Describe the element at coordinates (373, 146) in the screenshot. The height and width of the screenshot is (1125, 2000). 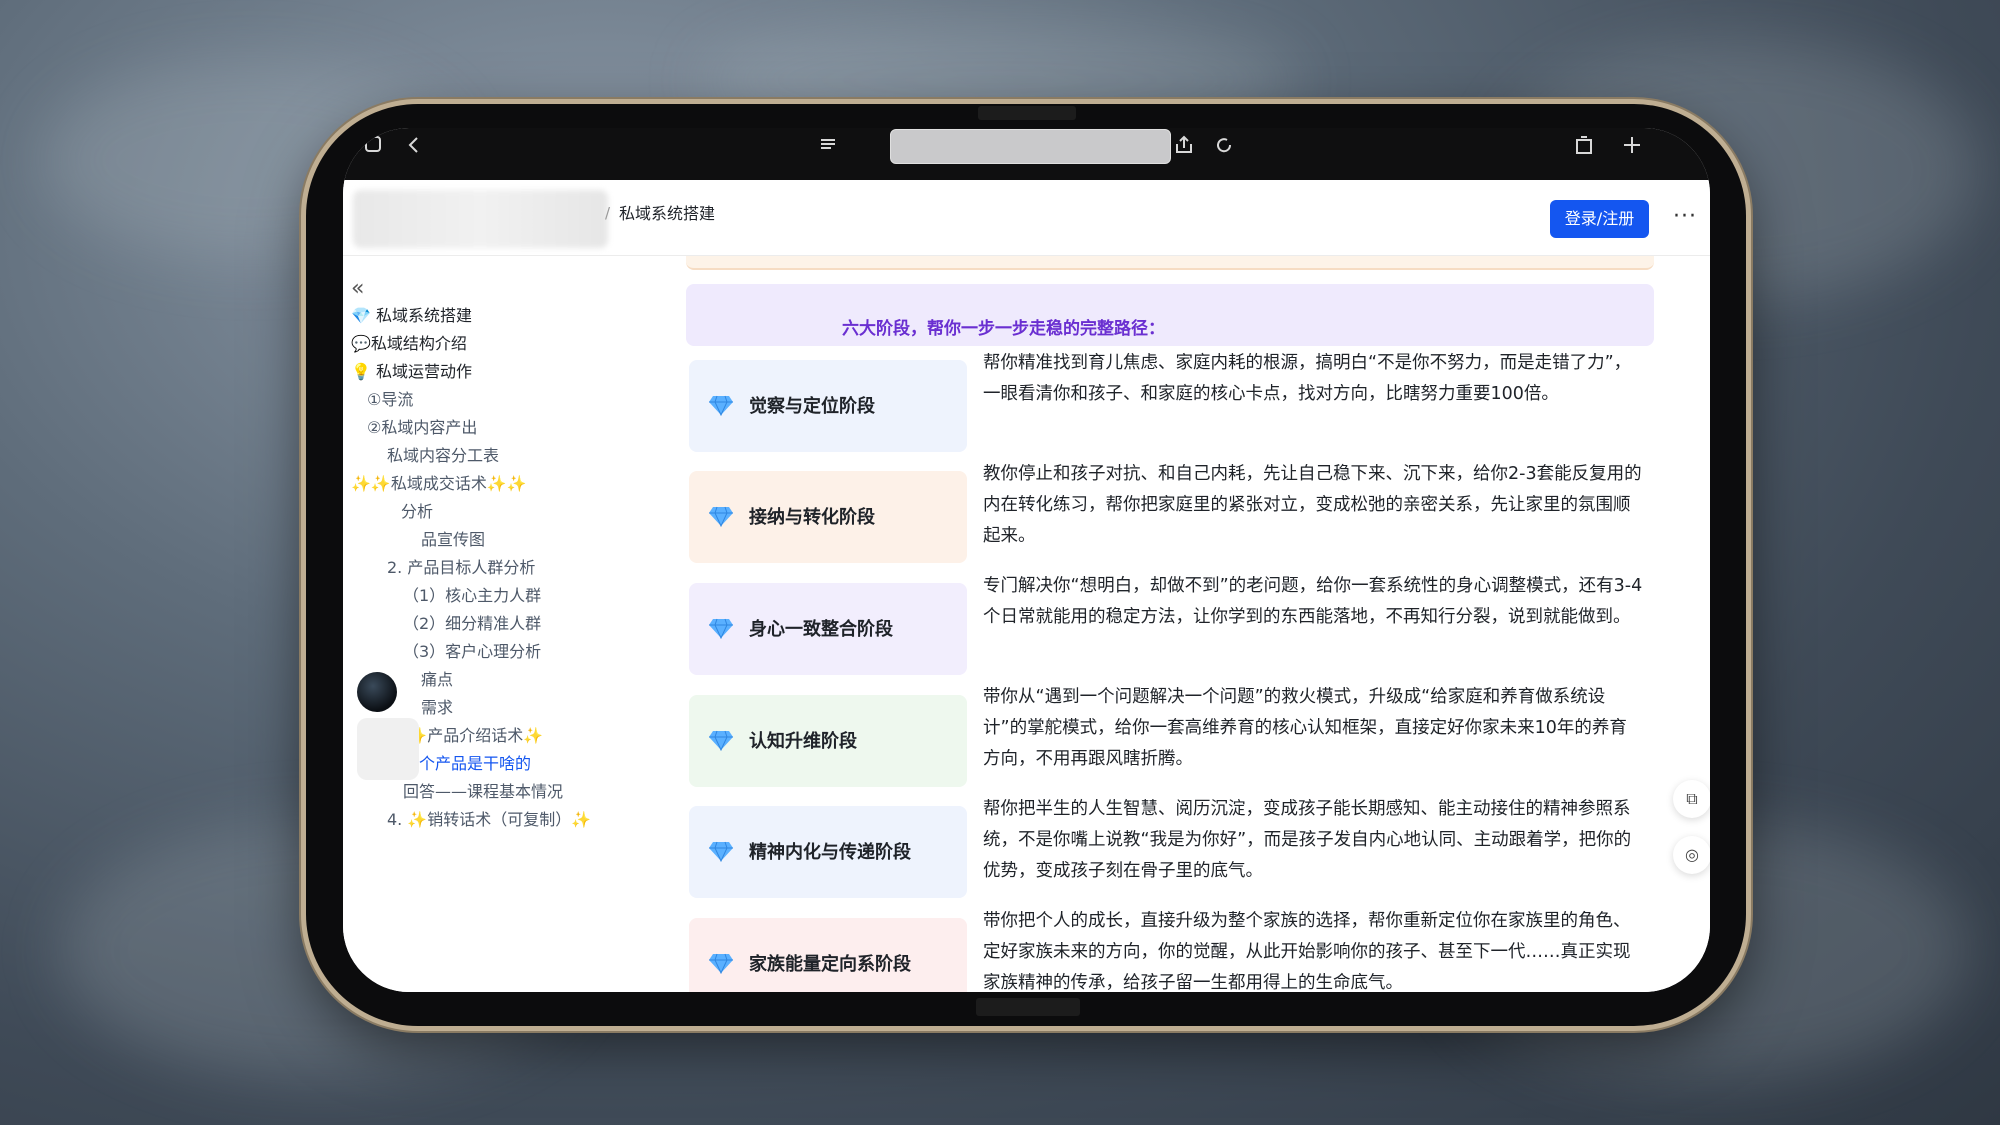
I see `tabs-icon` at that location.